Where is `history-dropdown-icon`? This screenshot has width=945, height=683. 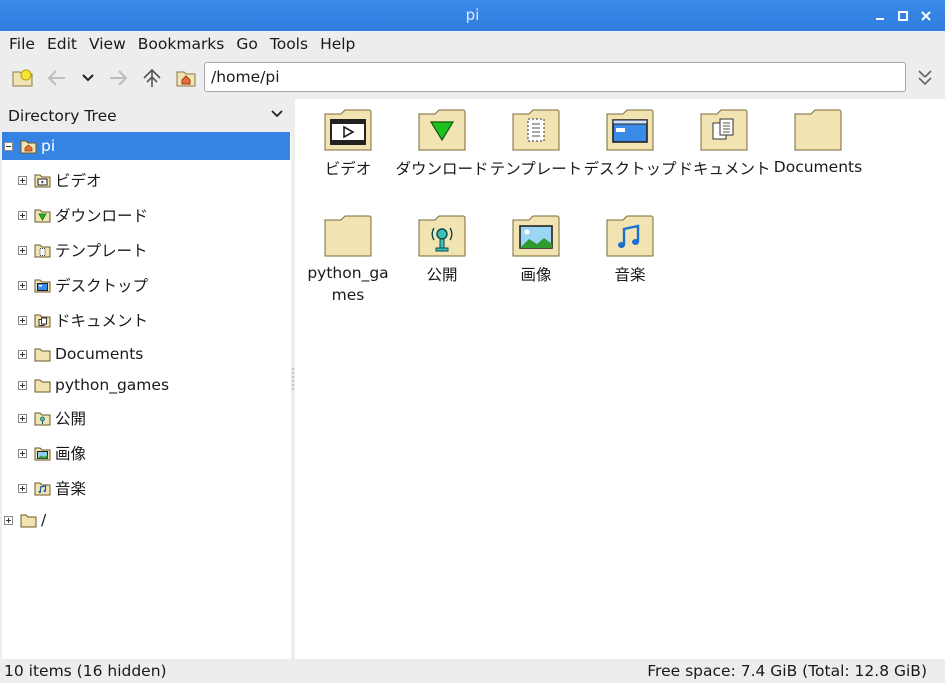 history-dropdown-icon is located at coordinates (88, 78).